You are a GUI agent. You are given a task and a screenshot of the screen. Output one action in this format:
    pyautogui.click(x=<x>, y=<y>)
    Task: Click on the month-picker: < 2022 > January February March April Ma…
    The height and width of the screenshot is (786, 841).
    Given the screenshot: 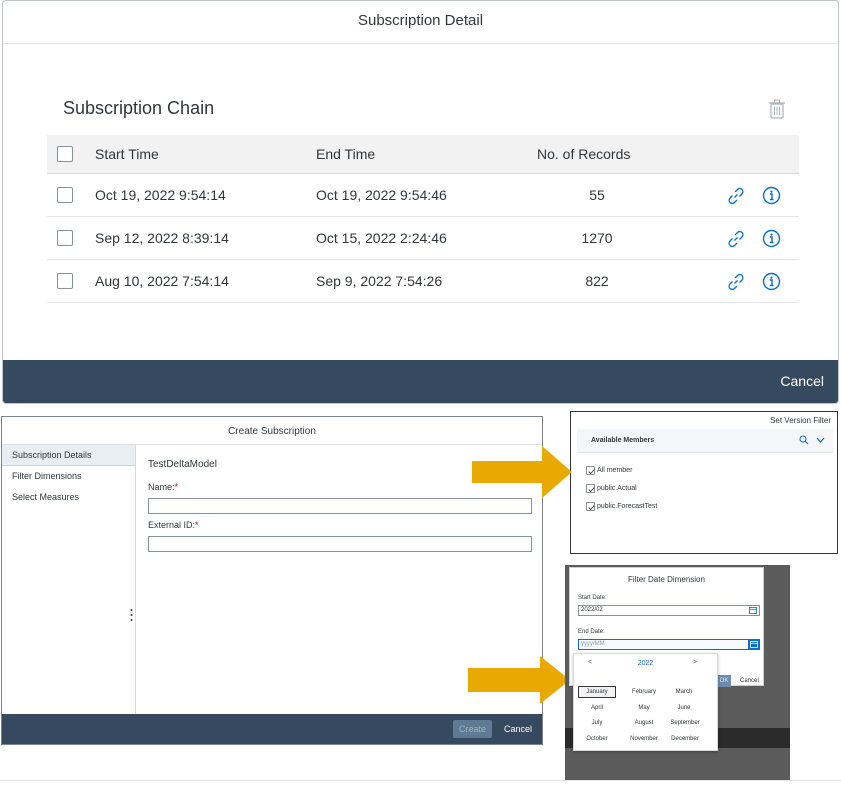 What is the action you would take?
    pyautogui.click(x=645, y=702)
    